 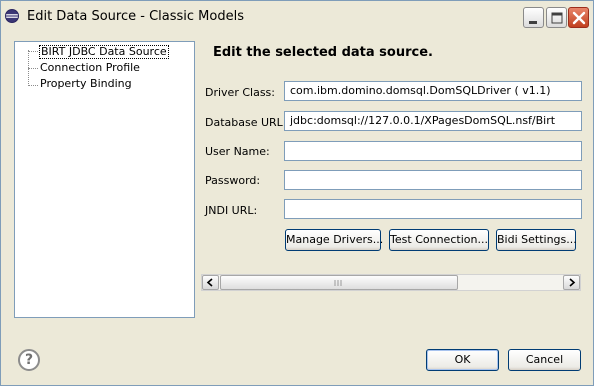 I want to click on cancel-button: Cancel, so click(x=544, y=360).